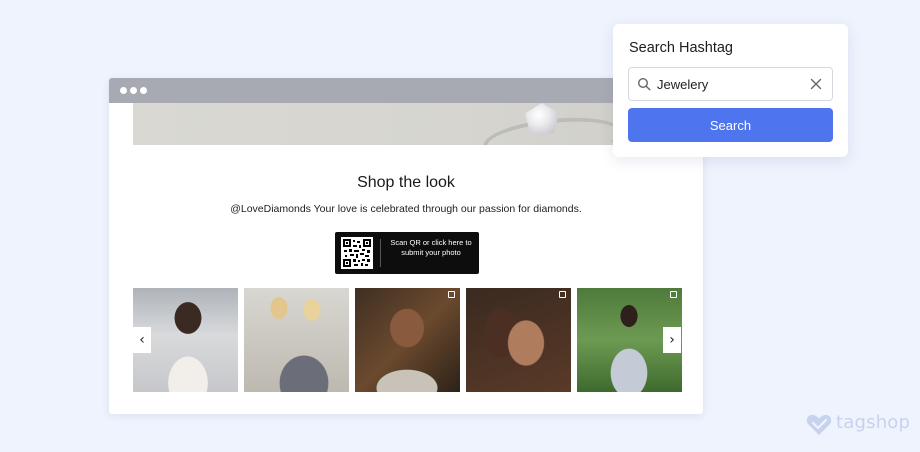 The width and height of the screenshot is (920, 452). Describe the element at coordinates (816, 84) in the screenshot. I see `close-icon` at that location.